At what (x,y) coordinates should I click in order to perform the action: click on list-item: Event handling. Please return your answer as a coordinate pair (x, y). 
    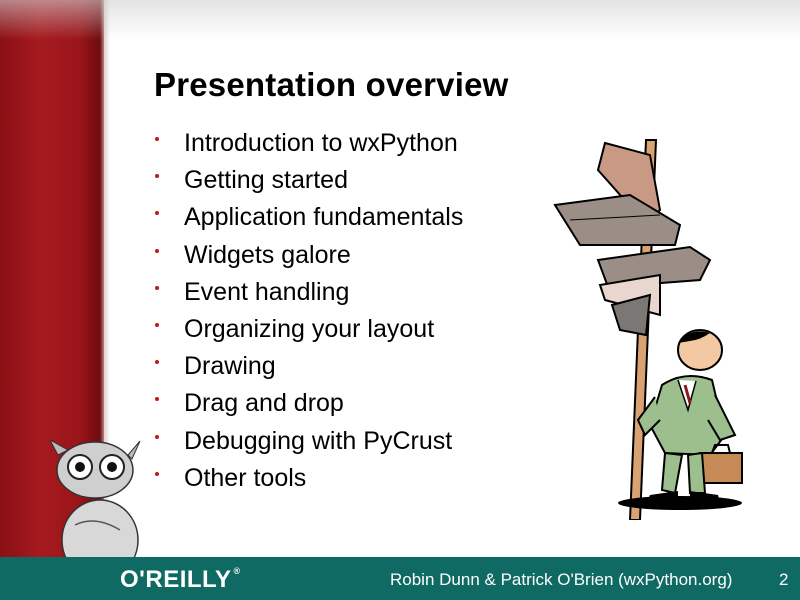
    Looking at the image, I should click on (309, 292).